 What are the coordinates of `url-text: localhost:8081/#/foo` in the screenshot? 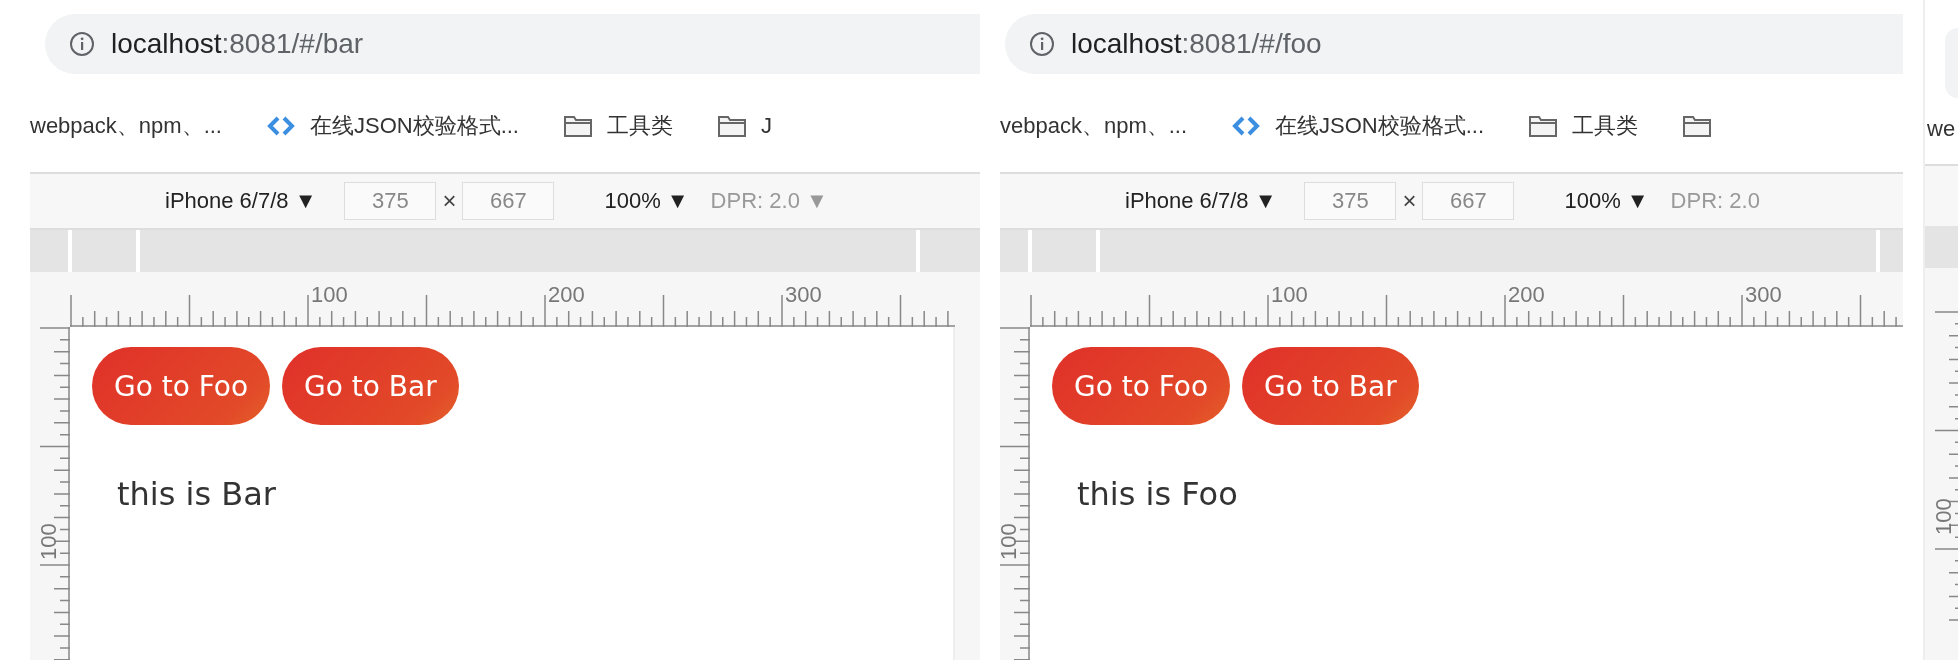 It's located at (1196, 44).